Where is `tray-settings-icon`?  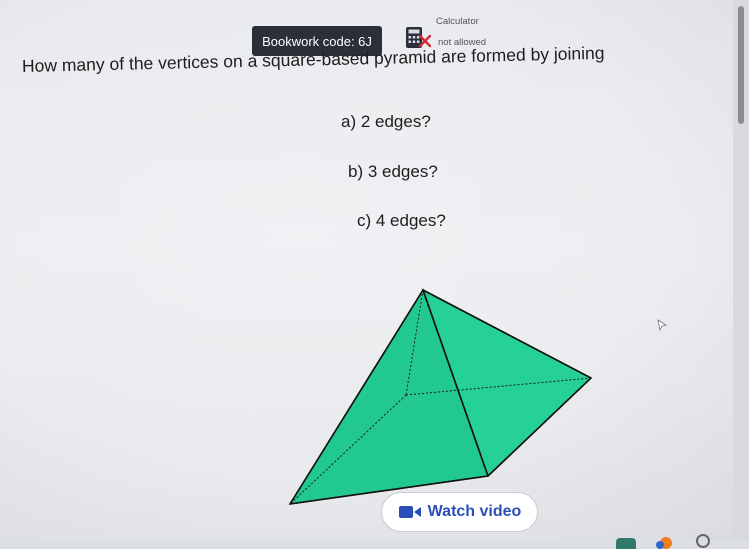
tray-settings-icon is located at coordinates (703, 541).